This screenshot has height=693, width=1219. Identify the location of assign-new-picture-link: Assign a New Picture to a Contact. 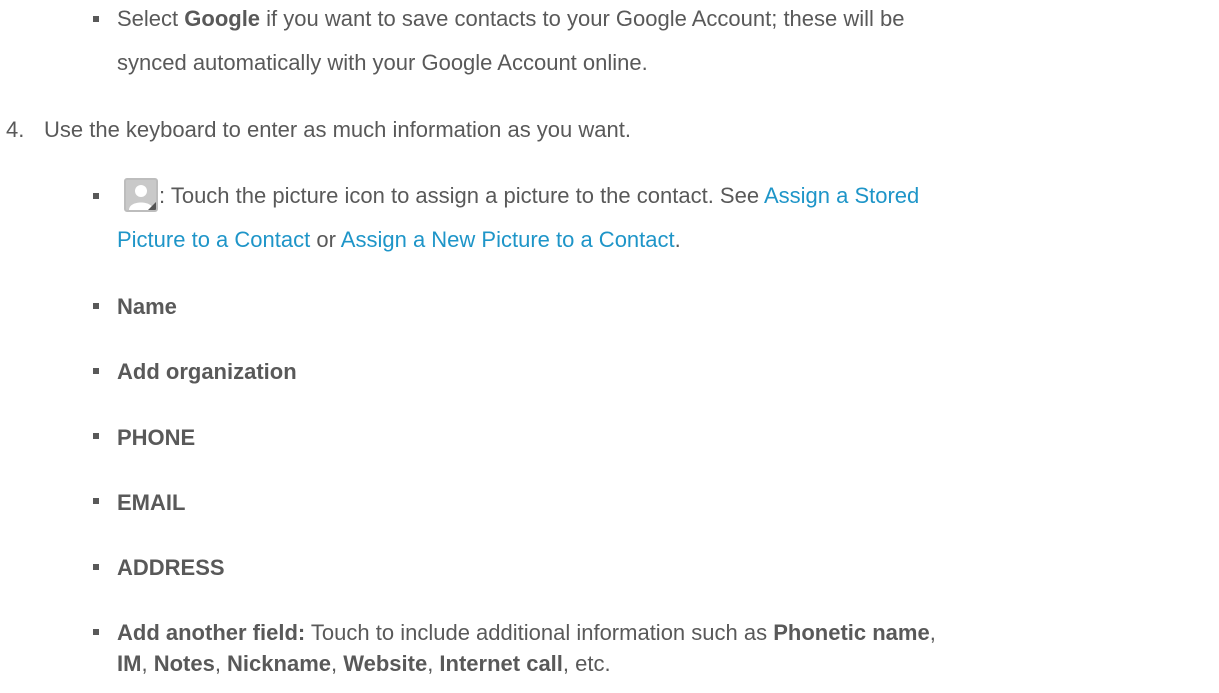
(508, 239).